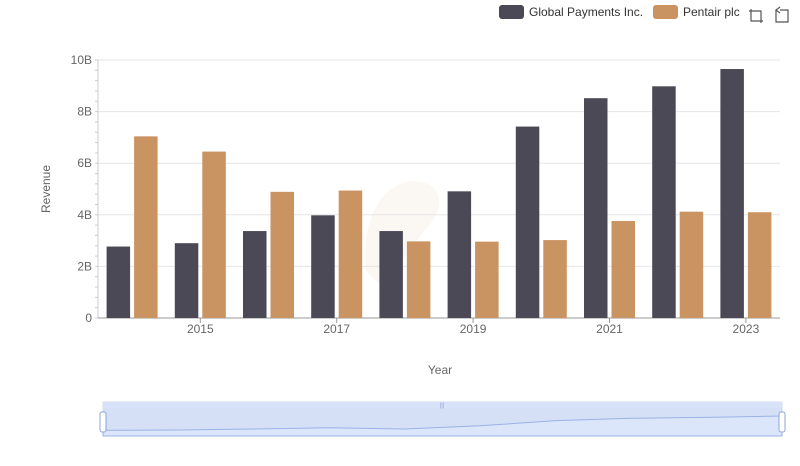 This screenshot has width=800, height=466. I want to click on slider-handle-left, so click(103, 422).